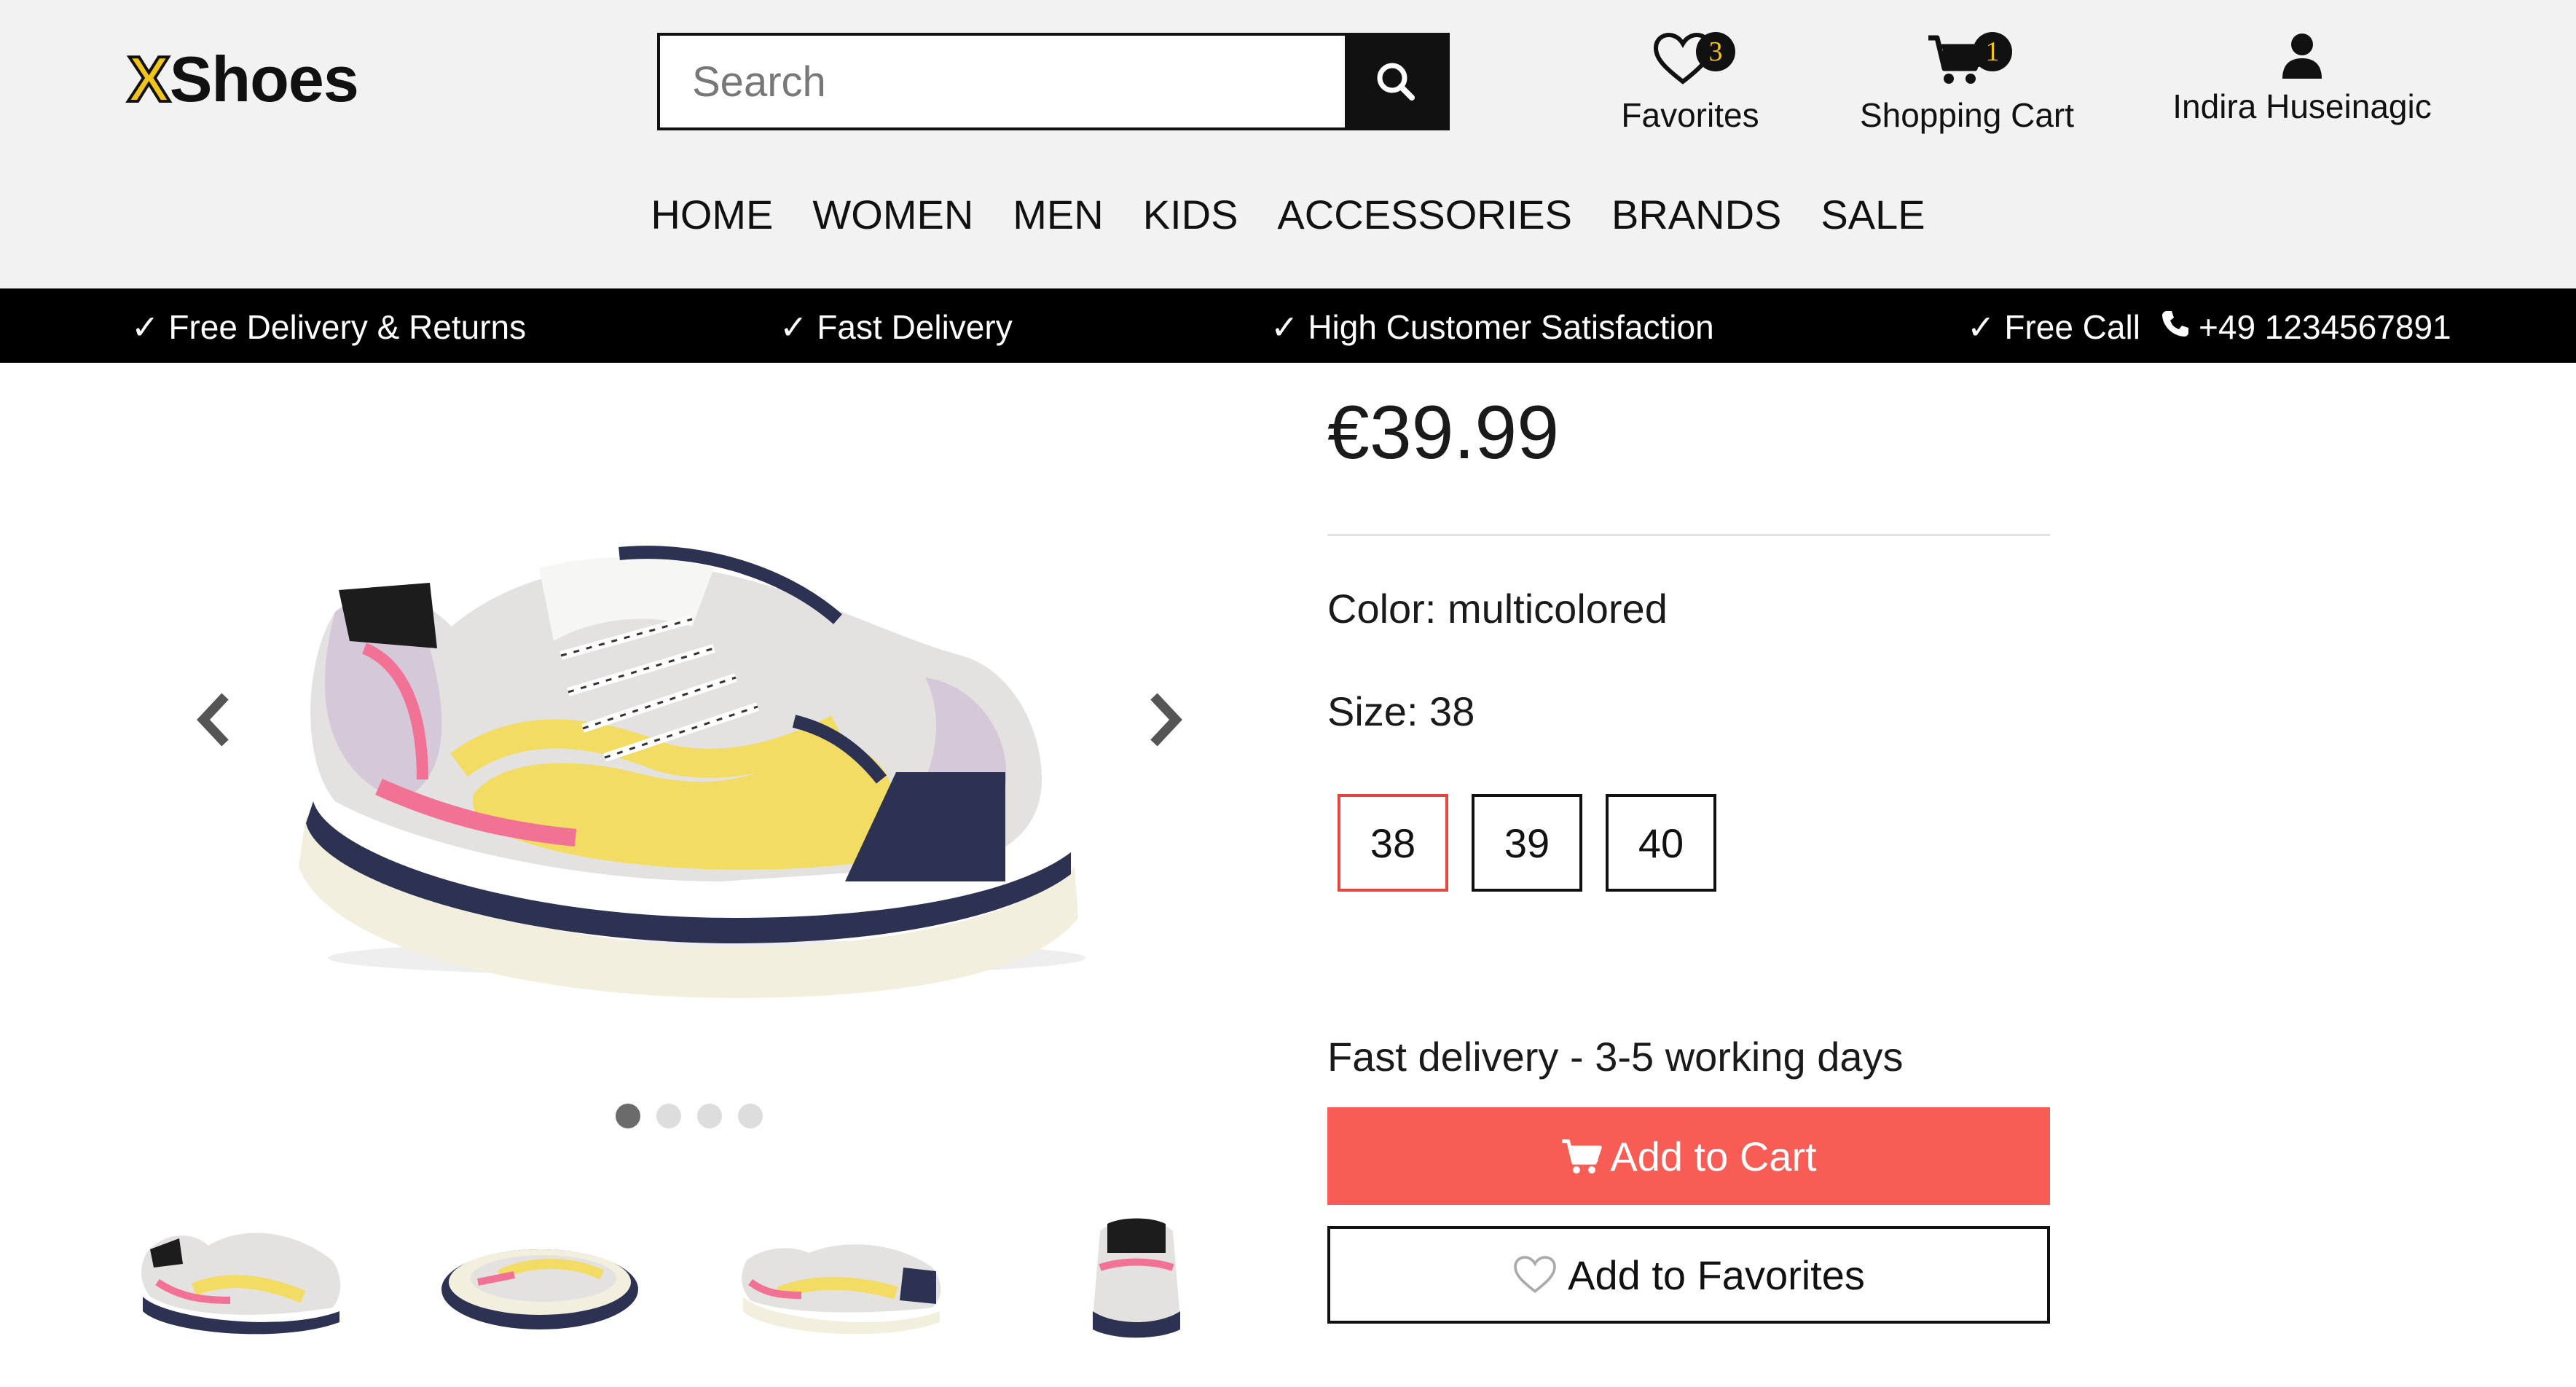 The height and width of the screenshot is (1387, 2576). What do you see at coordinates (1688, 535) in the screenshot?
I see `price-divider` at bounding box center [1688, 535].